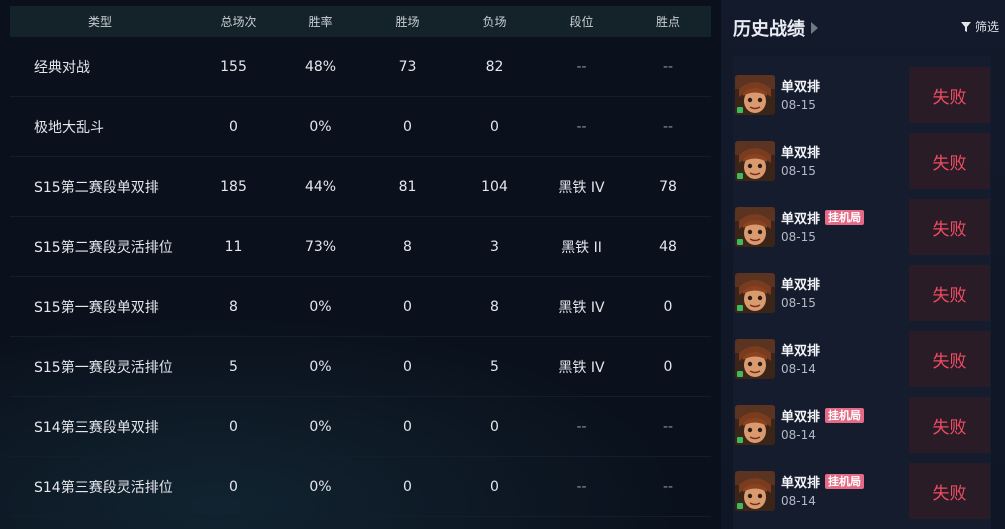 Image resolution: width=1005 pixels, height=529 pixels. Describe the element at coordinates (320, 246) in the screenshot. I see `cell-win-rate: 73%` at that location.